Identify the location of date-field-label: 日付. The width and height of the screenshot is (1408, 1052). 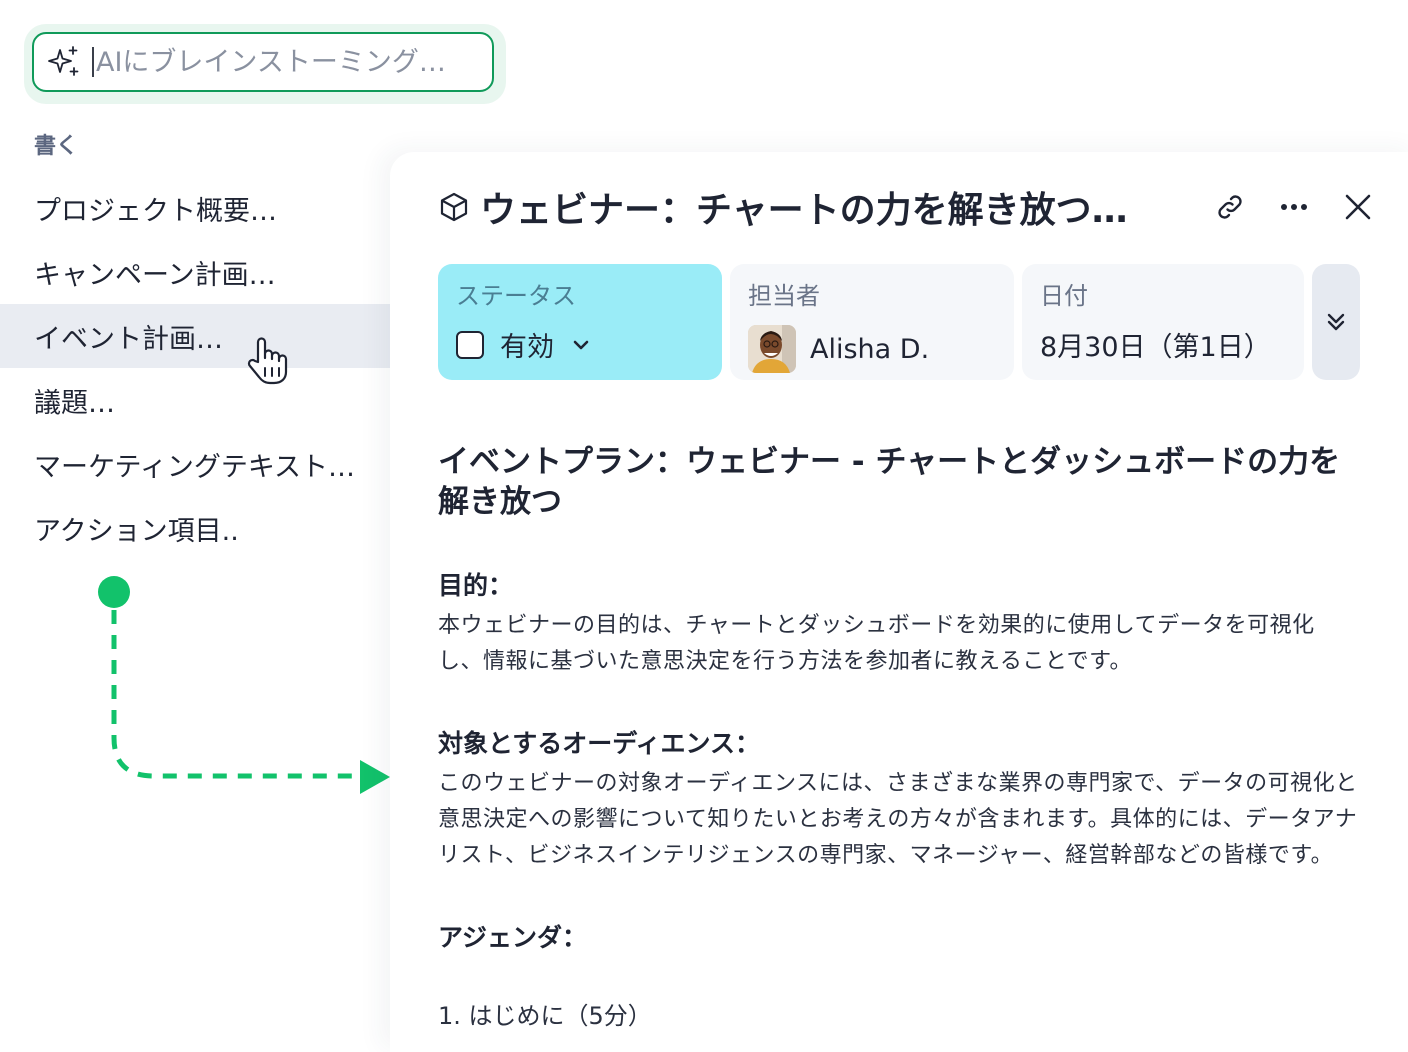
(1064, 296).